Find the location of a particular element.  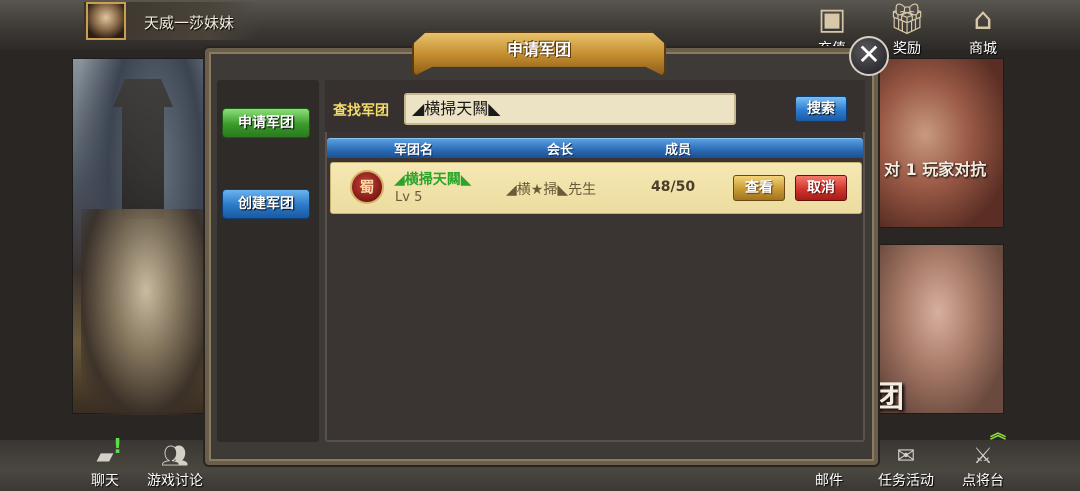

shop-label: 商城 is located at coordinates (983, 49).